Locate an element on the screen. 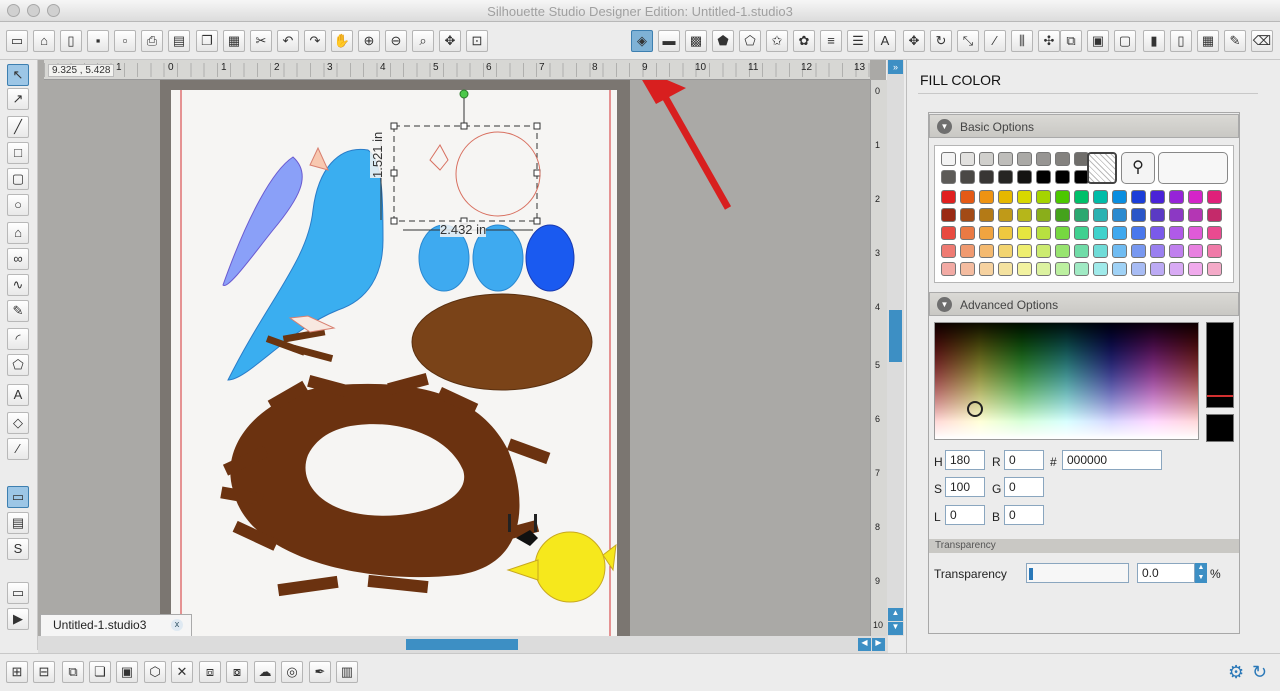  redo-button: ↷ is located at coordinates (315, 41).